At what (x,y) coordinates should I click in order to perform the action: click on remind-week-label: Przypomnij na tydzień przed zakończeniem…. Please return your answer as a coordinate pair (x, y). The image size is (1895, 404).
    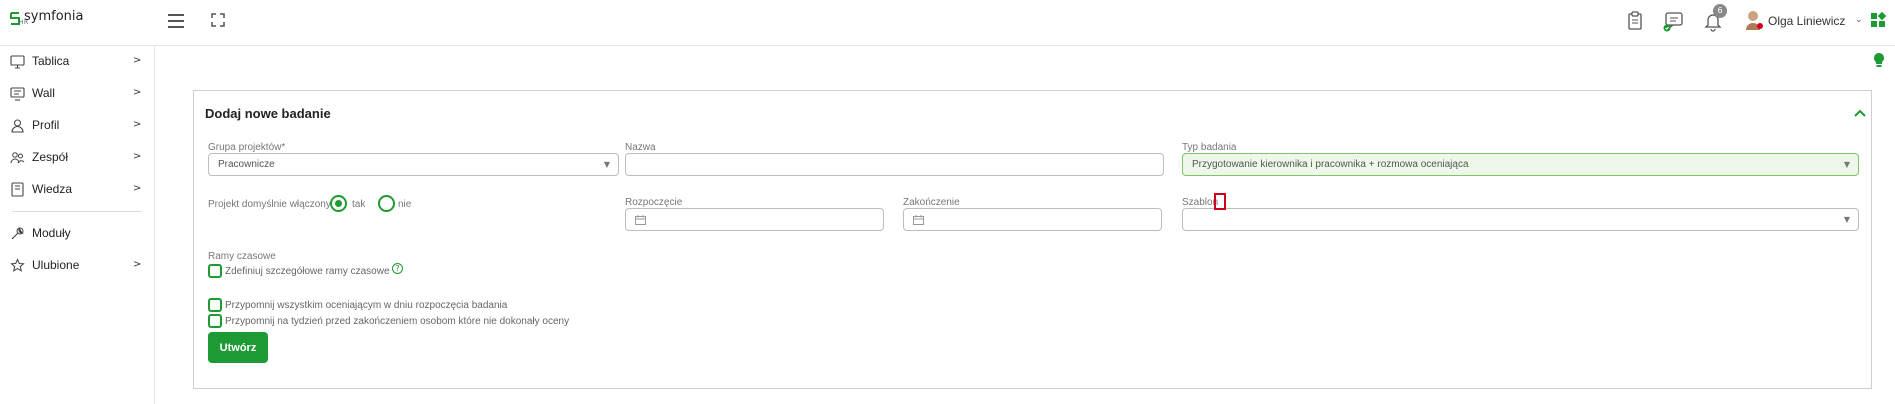
    Looking at the image, I should click on (397, 321).